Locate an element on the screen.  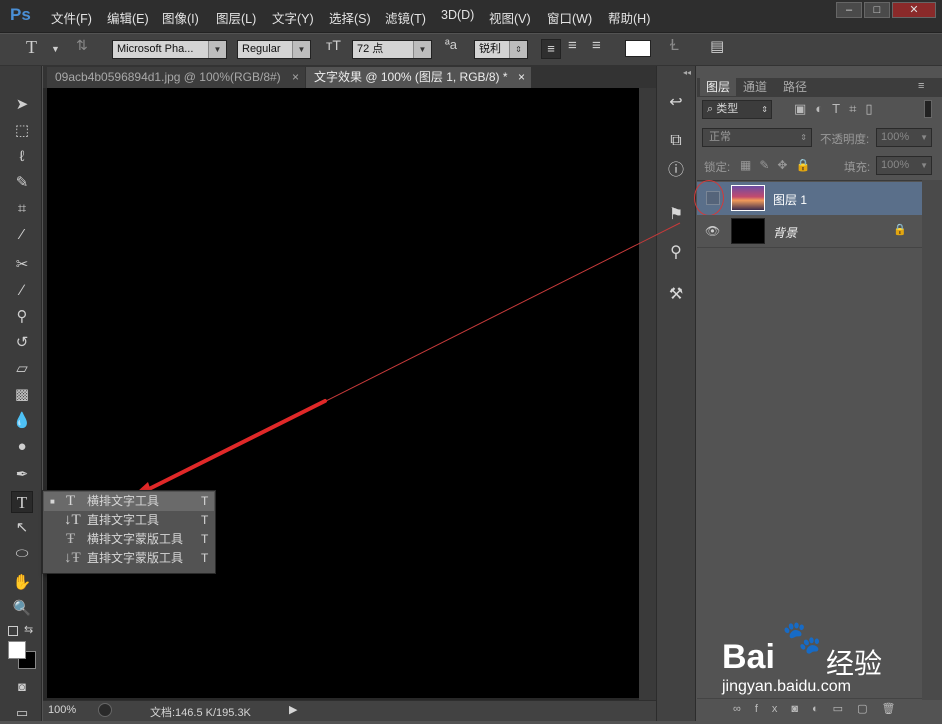
arrow-shaft is located at coordinates (230, 448).